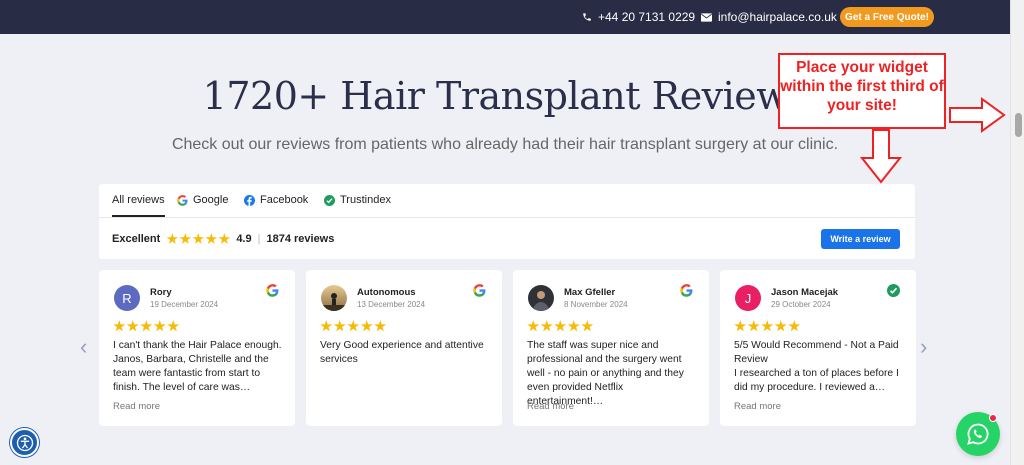 This screenshot has height=465, width=1024. I want to click on tab-all-reviews: All reviews, so click(138, 205).